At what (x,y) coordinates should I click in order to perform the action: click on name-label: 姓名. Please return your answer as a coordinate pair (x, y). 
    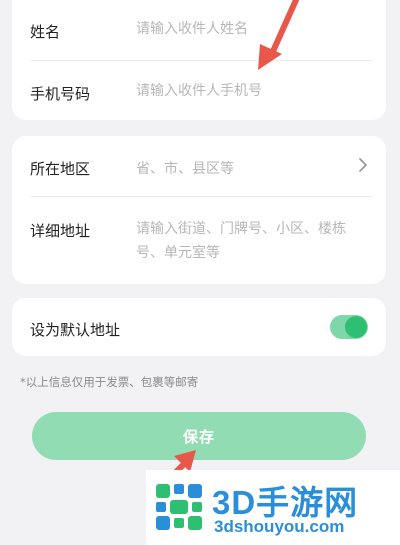
    Looking at the image, I should click on (45, 32).